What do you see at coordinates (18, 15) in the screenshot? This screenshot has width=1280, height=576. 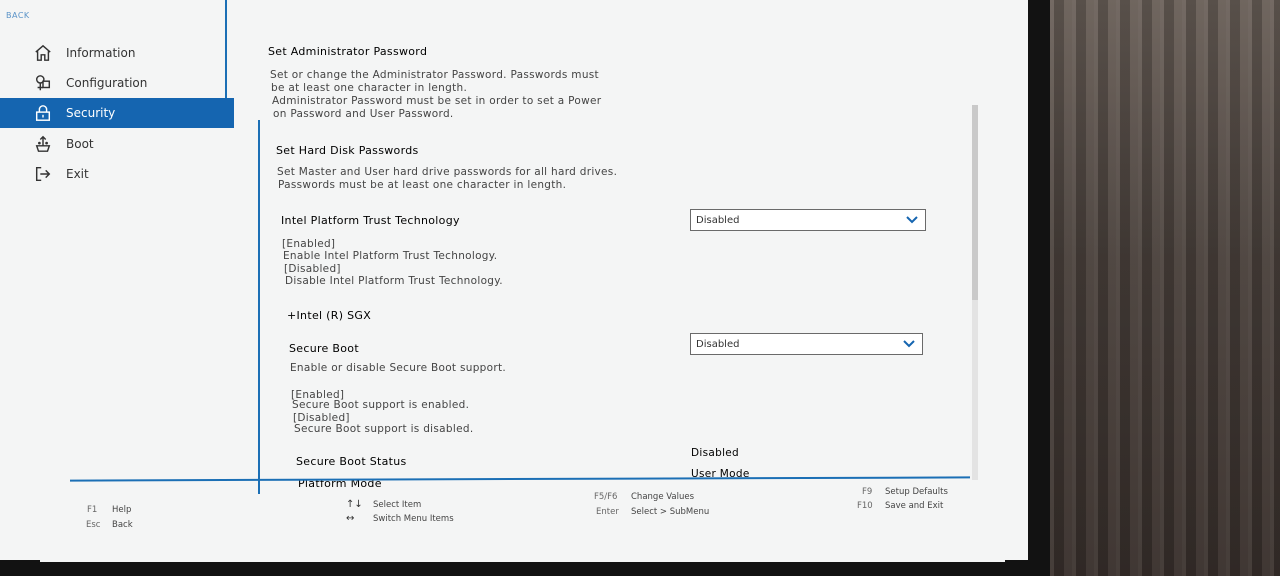 I see `back-link: BACK` at bounding box center [18, 15].